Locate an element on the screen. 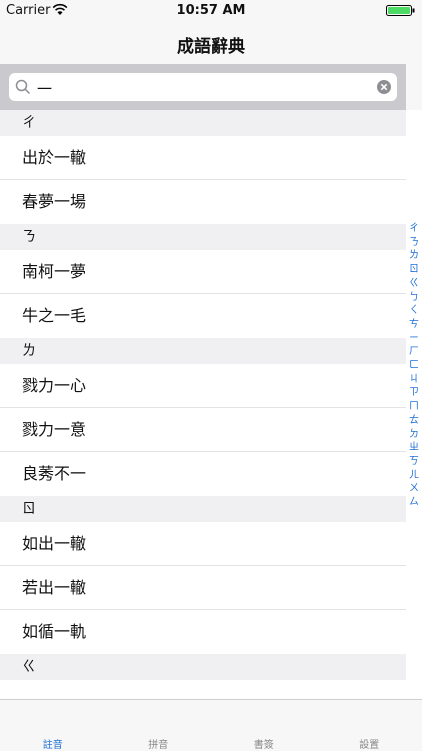  clear-icon is located at coordinates (384, 87).